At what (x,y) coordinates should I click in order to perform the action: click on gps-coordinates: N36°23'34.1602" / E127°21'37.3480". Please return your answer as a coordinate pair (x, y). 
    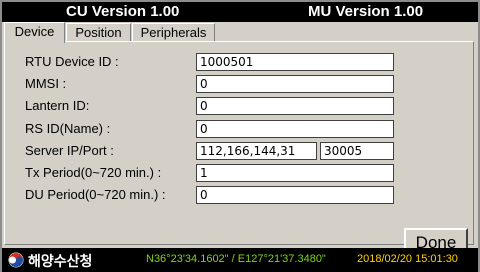
    Looking at the image, I should click on (236, 259).